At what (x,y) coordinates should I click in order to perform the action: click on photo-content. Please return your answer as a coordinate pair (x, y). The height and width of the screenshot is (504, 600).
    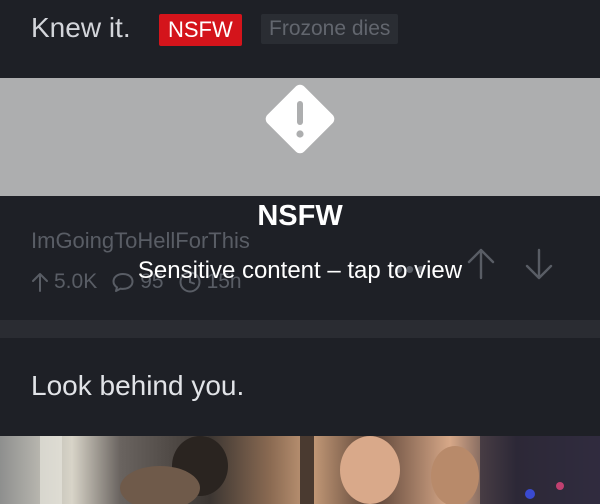
    Looking at the image, I should click on (300, 470).